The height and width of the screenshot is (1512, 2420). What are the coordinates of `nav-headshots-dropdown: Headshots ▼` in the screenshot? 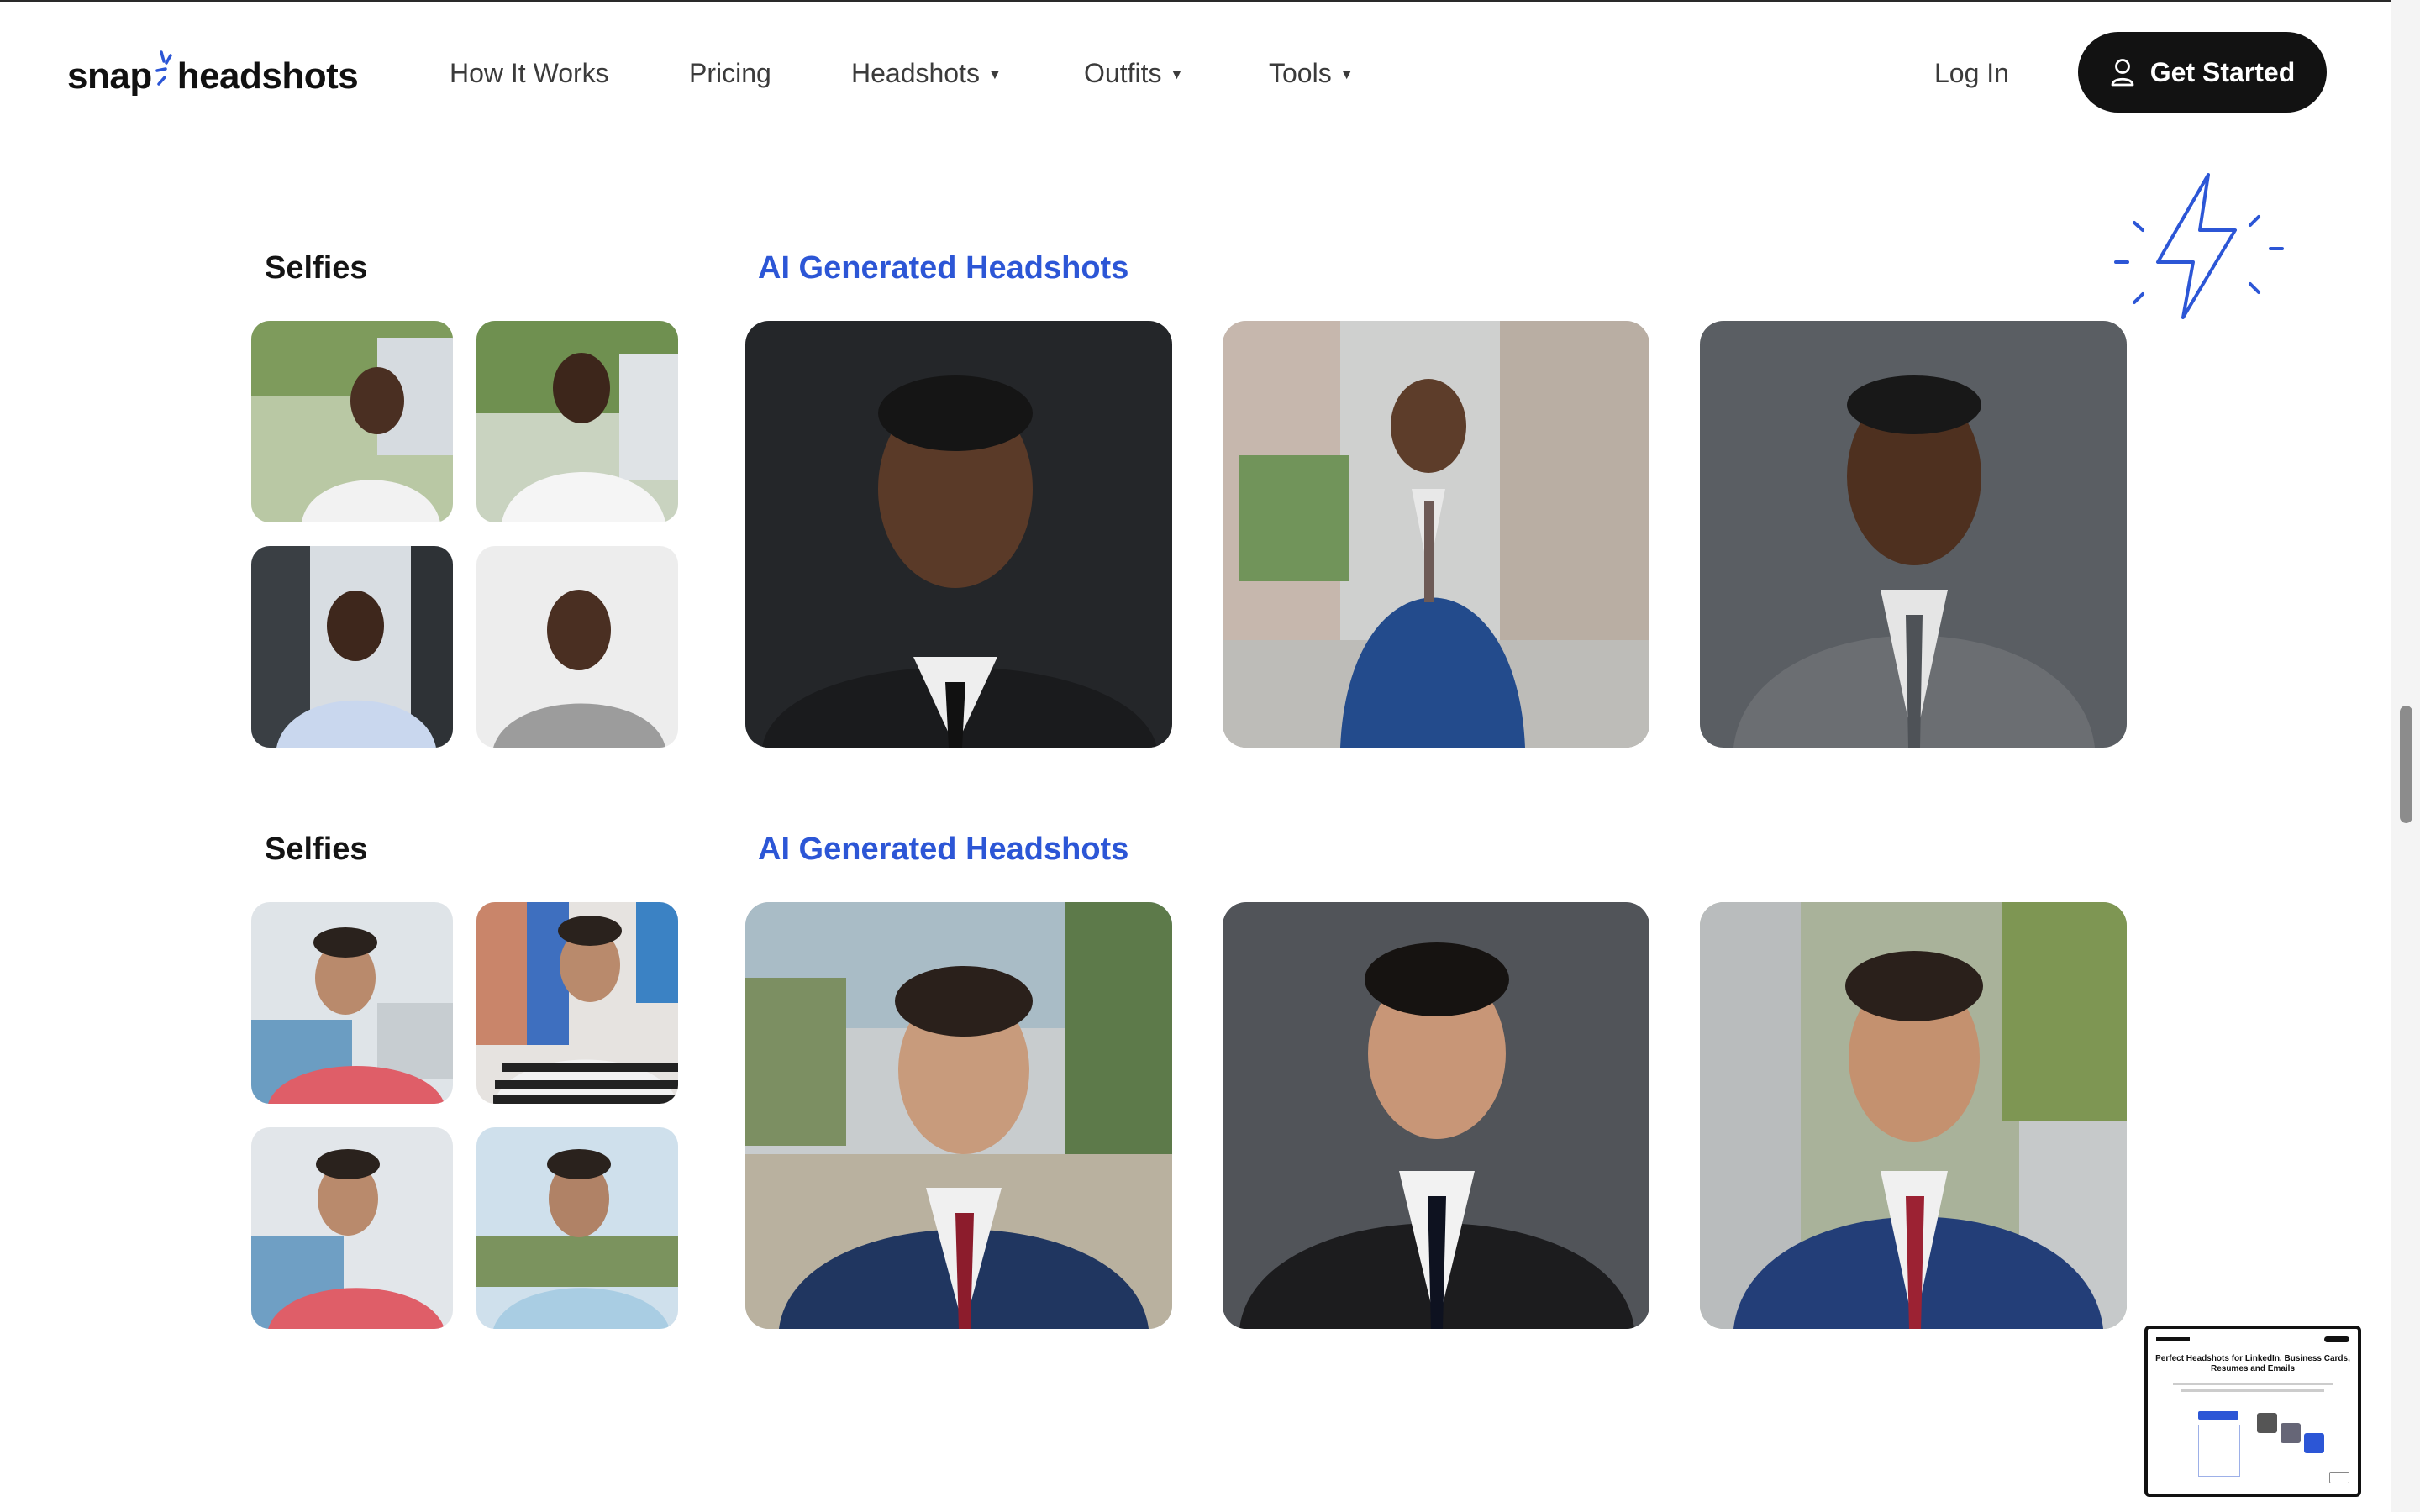 It's located at (927, 73).